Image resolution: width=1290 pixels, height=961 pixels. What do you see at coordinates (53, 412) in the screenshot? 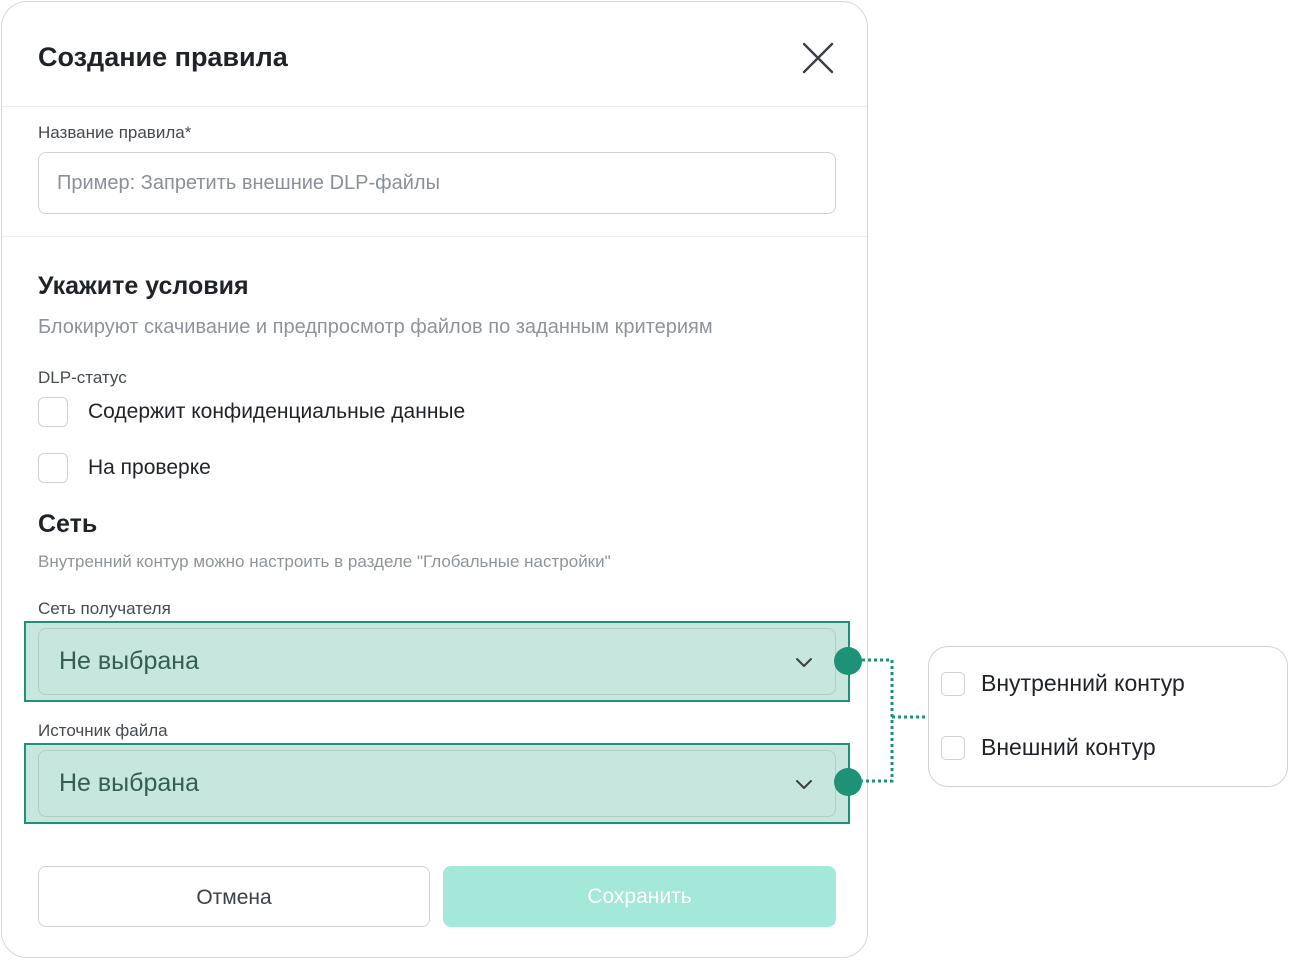
I see `dlp-confidential-checkbox` at bounding box center [53, 412].